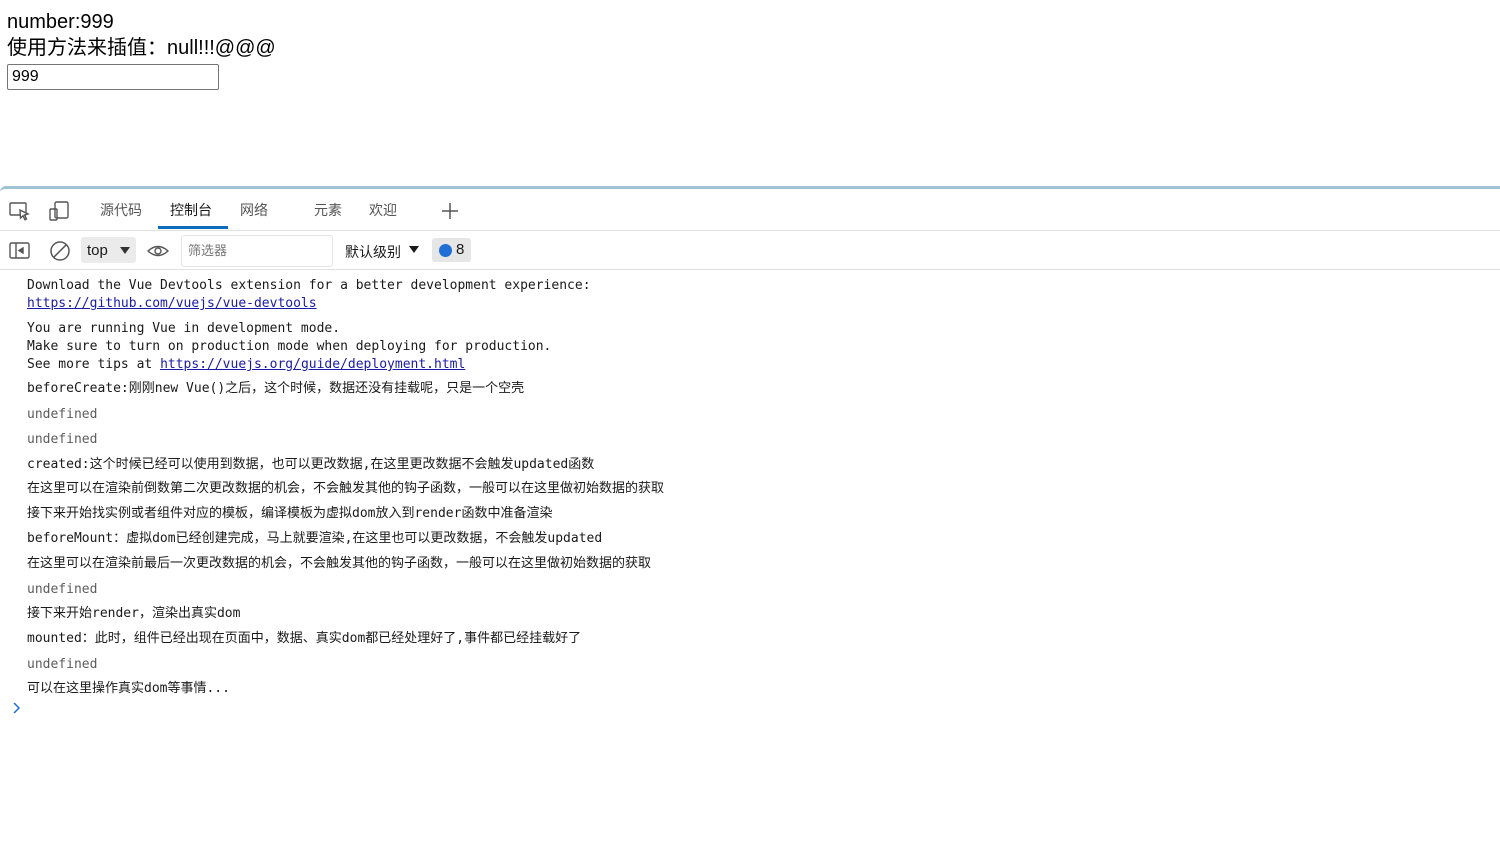 This screenshot has width=1500, height=859. I want to click on active-tab-indicator, so click(193, 227).